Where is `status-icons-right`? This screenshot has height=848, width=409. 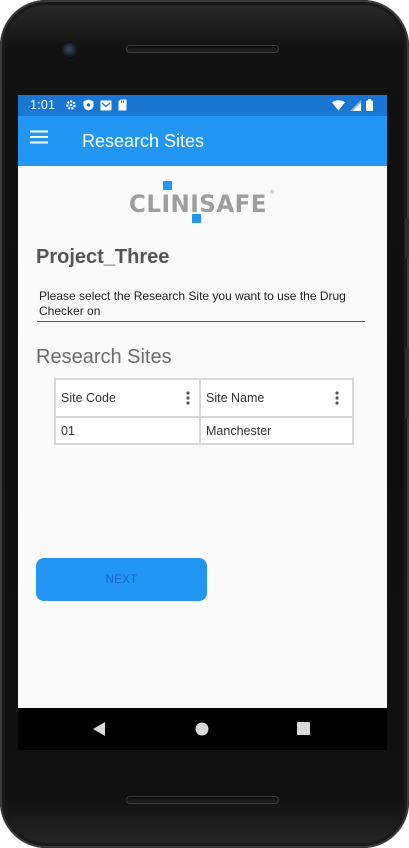
status-icons-right is located at coordinates (352, 106).